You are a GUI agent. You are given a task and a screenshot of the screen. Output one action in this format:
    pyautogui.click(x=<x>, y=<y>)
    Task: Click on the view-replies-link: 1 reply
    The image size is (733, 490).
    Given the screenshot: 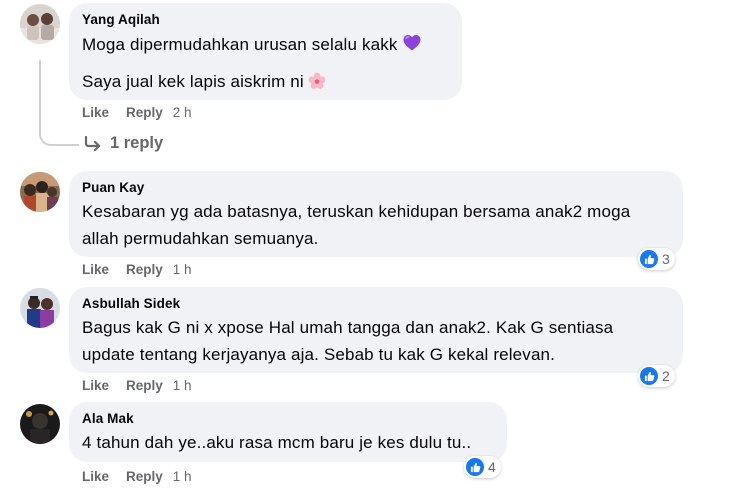 What is the action you would take?
    pyautogui.click(x=123, y=143)
    